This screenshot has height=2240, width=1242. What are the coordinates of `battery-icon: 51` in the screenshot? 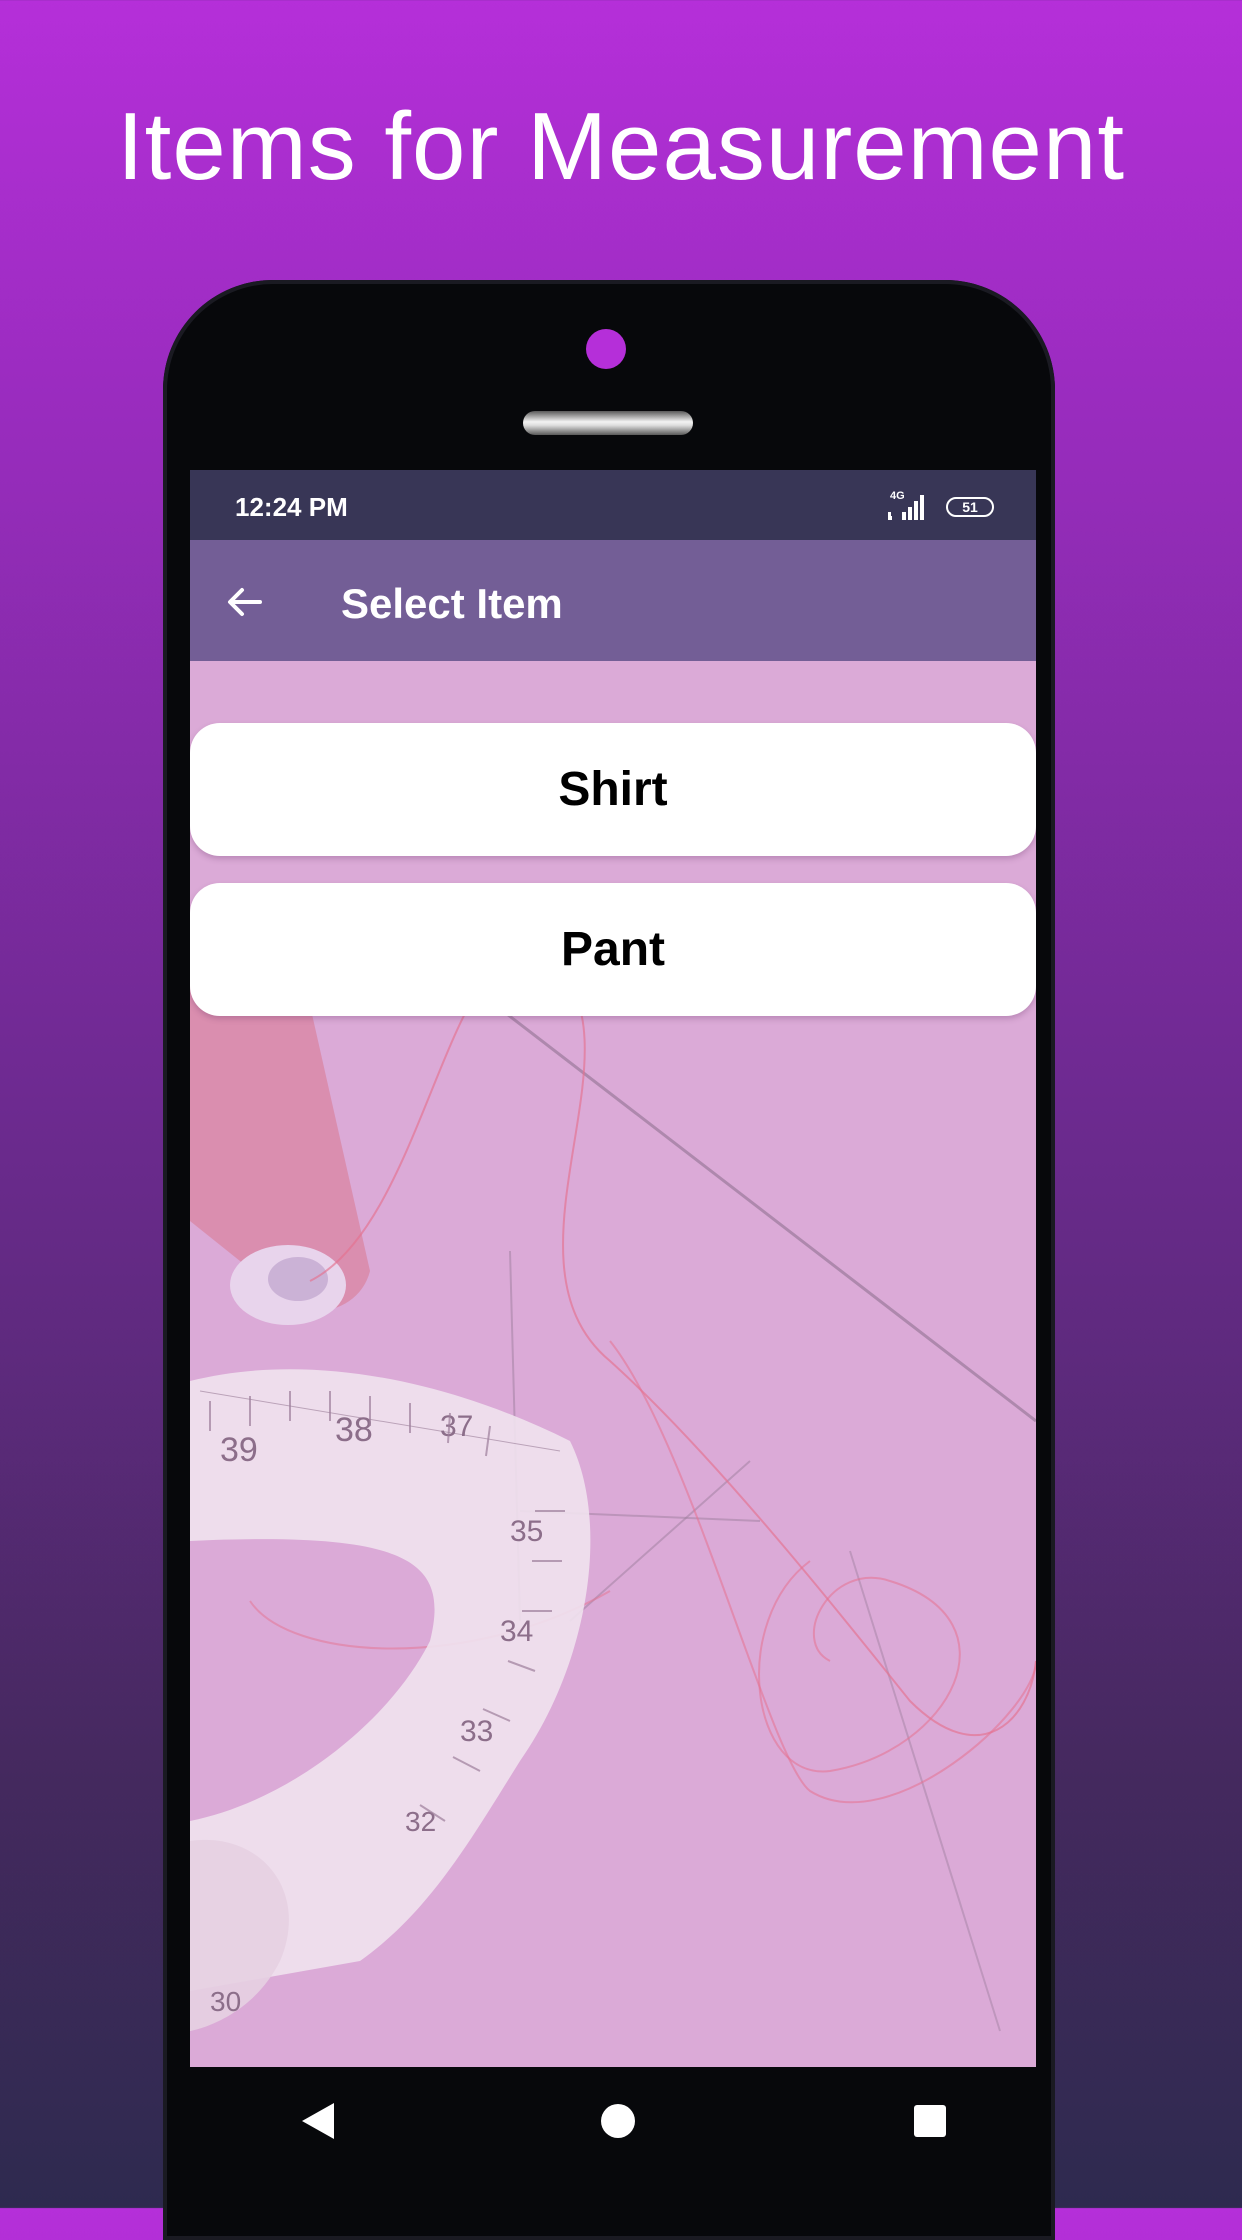 It's located at (970, 507).